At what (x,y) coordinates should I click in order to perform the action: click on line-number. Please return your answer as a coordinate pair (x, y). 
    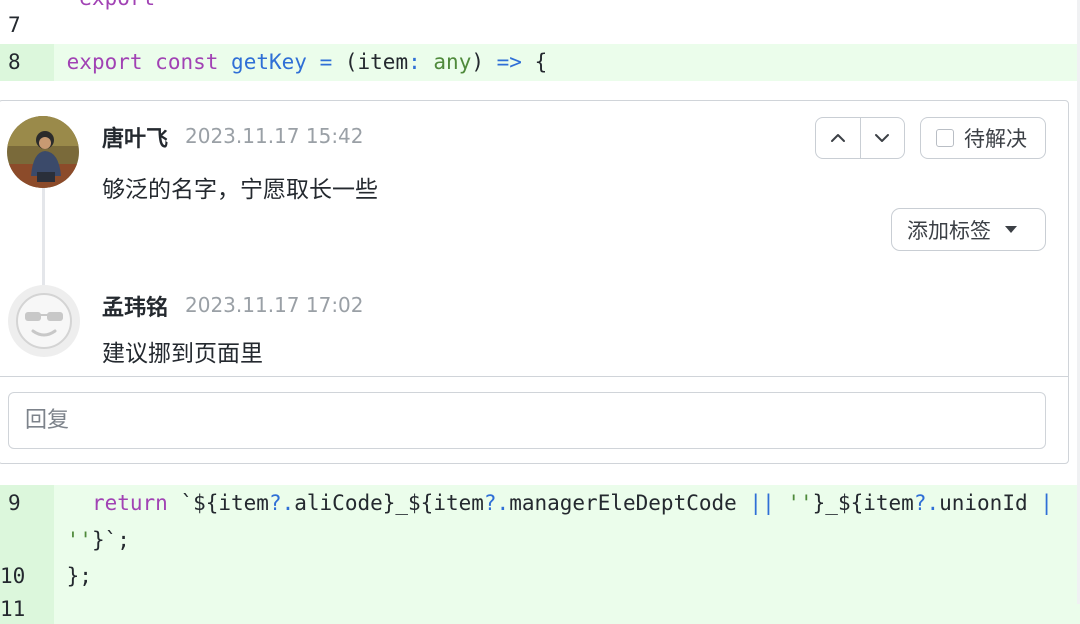
    Looking at the image, I should click on (27, 540).